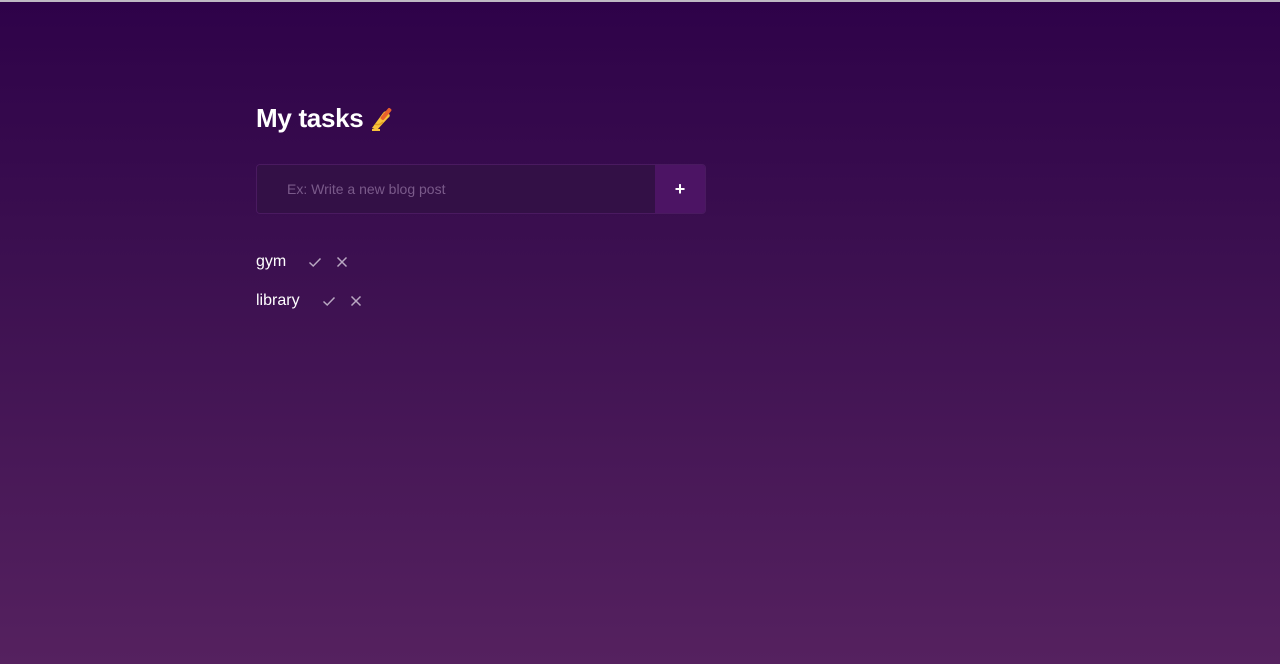  Describe the element at coordinates (680, 189) in the screenshot. I see `add-task-button: +` at that location.